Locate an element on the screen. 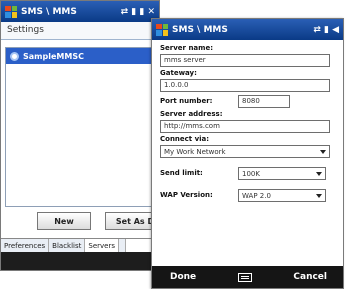 Image resolution: width=351 pixels, height=289 pixels. status-icons: ⇄ ▮ ◀ is located at coordinates (326, 29).